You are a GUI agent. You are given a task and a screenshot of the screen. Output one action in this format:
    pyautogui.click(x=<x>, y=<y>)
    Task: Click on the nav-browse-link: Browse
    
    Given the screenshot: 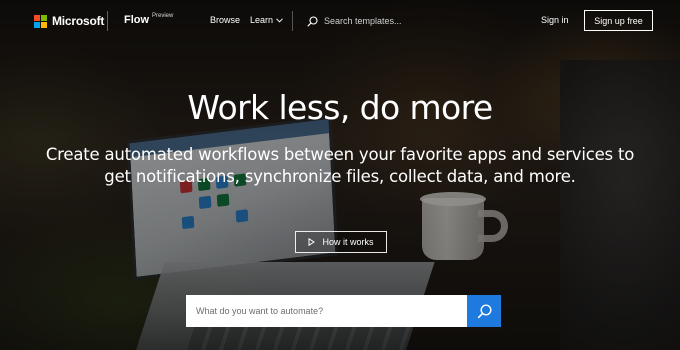 What is the action you would take?
    pyautogui.click(x=225, y=20)
    